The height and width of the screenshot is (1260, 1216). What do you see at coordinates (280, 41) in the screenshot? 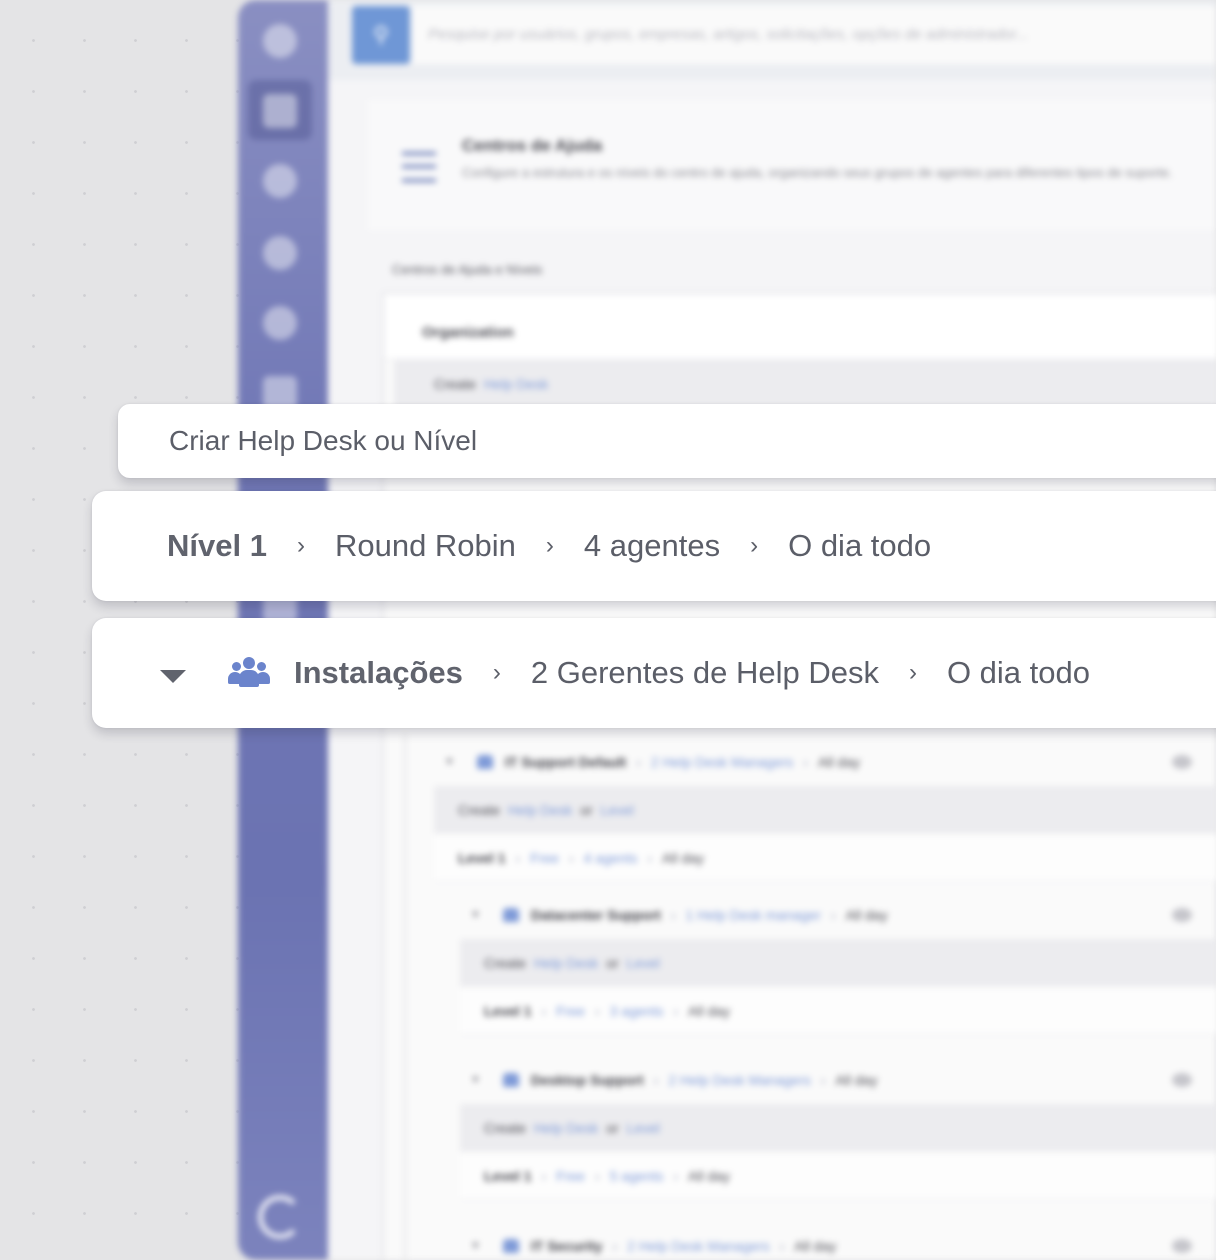
I see `dashboard-icon` at bounding box center [280, 41].